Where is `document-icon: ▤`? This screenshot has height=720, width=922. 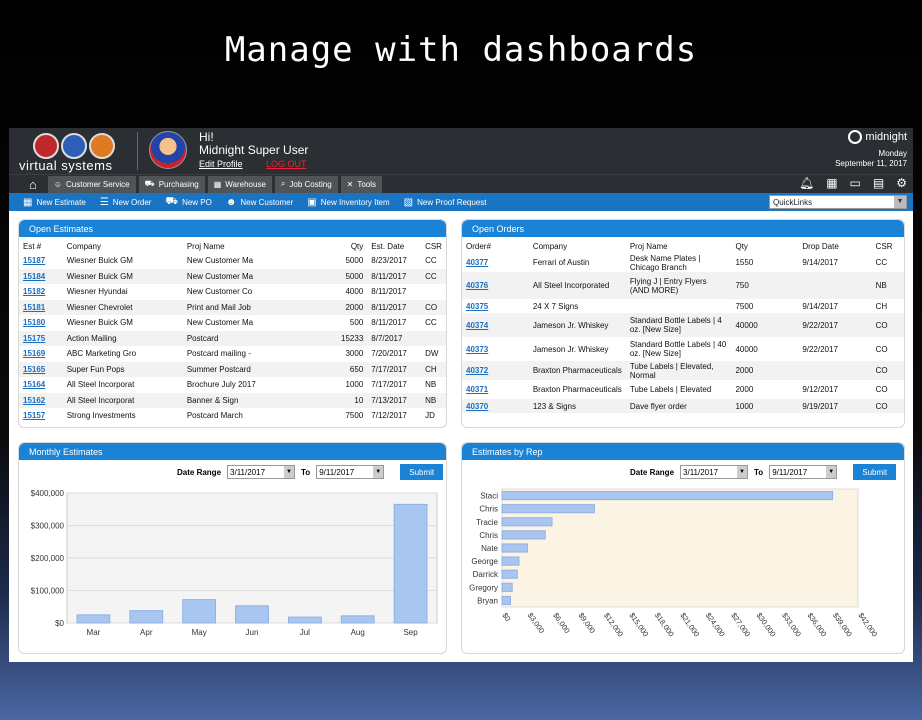
document-icon: ▤ is located at coordinates (878, 183).